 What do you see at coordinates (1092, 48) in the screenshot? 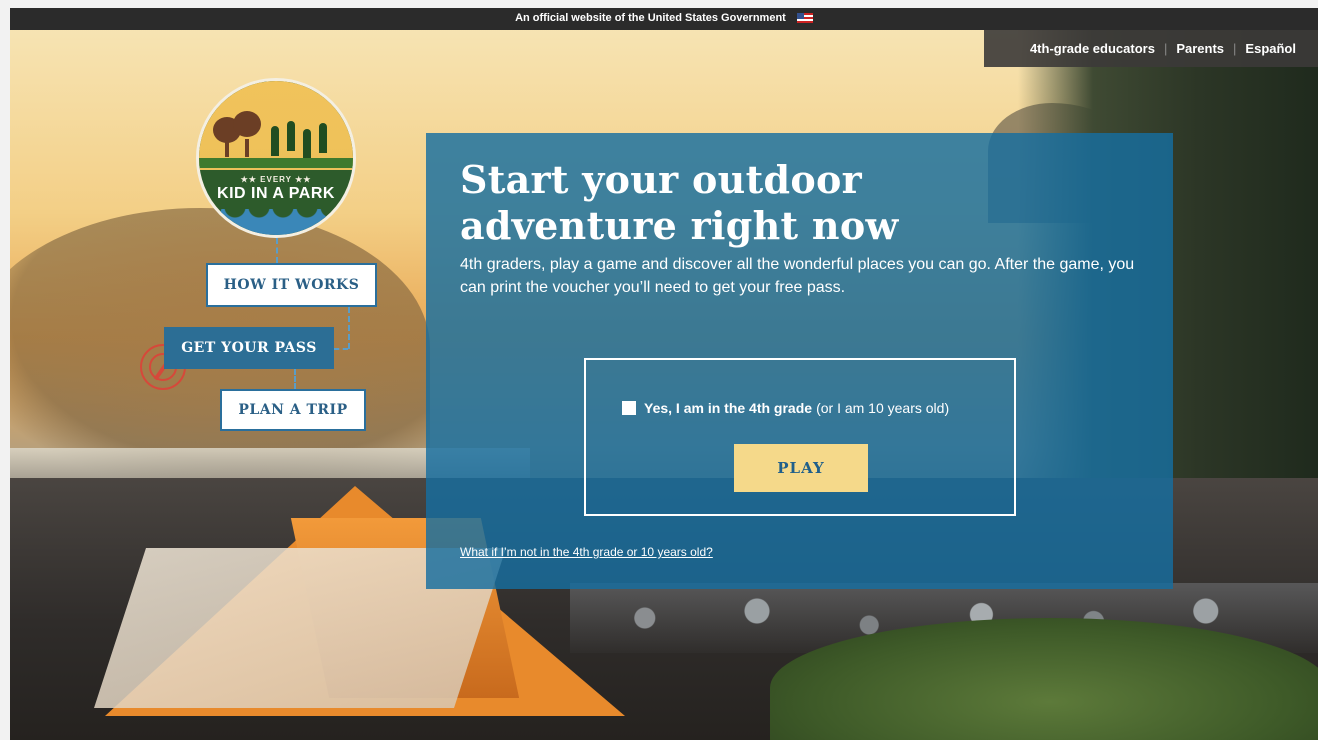
I see `nav-educators-link: 4th-grade educators` at bounding box center [1092, 48].